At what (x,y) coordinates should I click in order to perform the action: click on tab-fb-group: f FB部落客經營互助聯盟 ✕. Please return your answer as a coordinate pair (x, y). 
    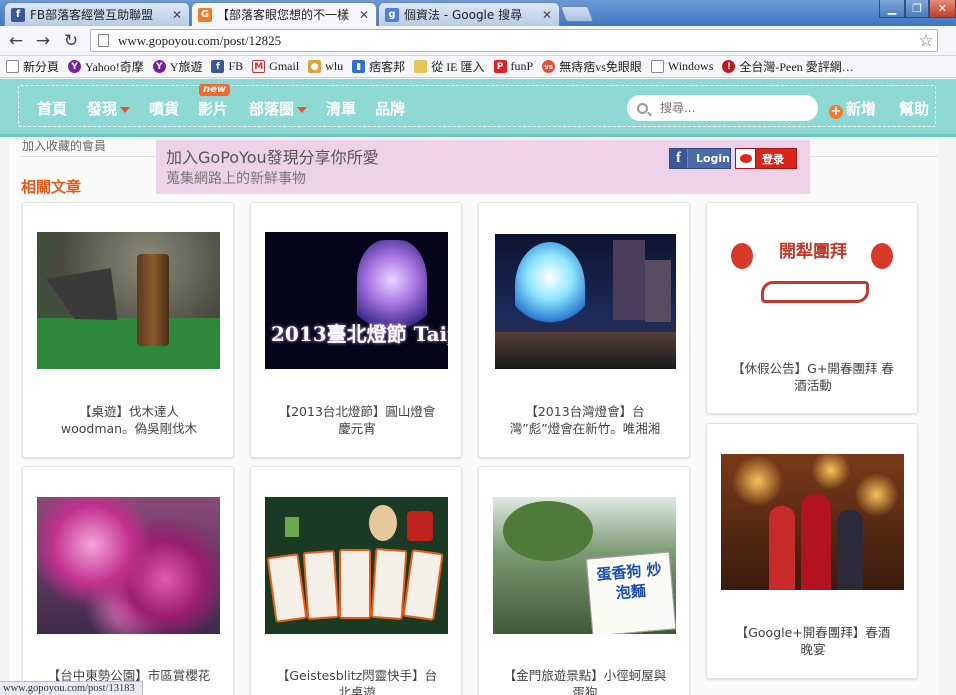
    Looking at the image, I should click on (97, 14).